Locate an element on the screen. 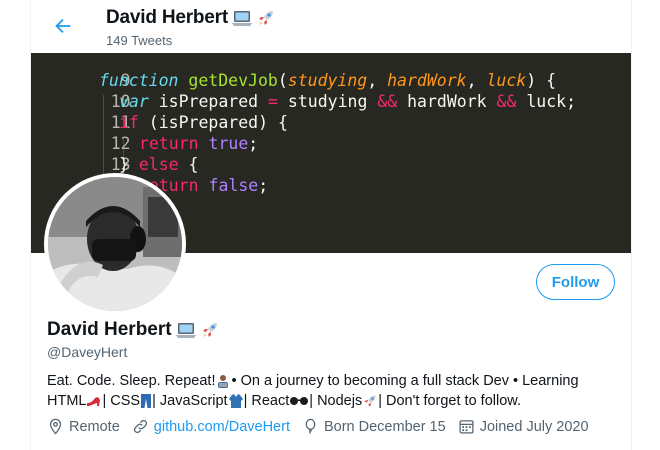  coat-icon is located at coordinates (235, 401).